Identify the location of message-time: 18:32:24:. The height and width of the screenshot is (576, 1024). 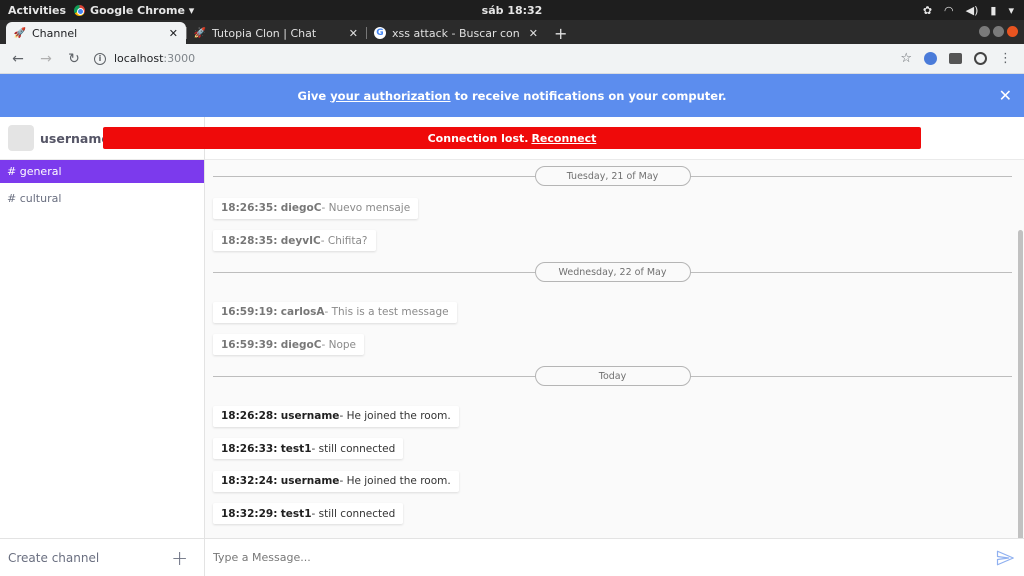
(249, 481).